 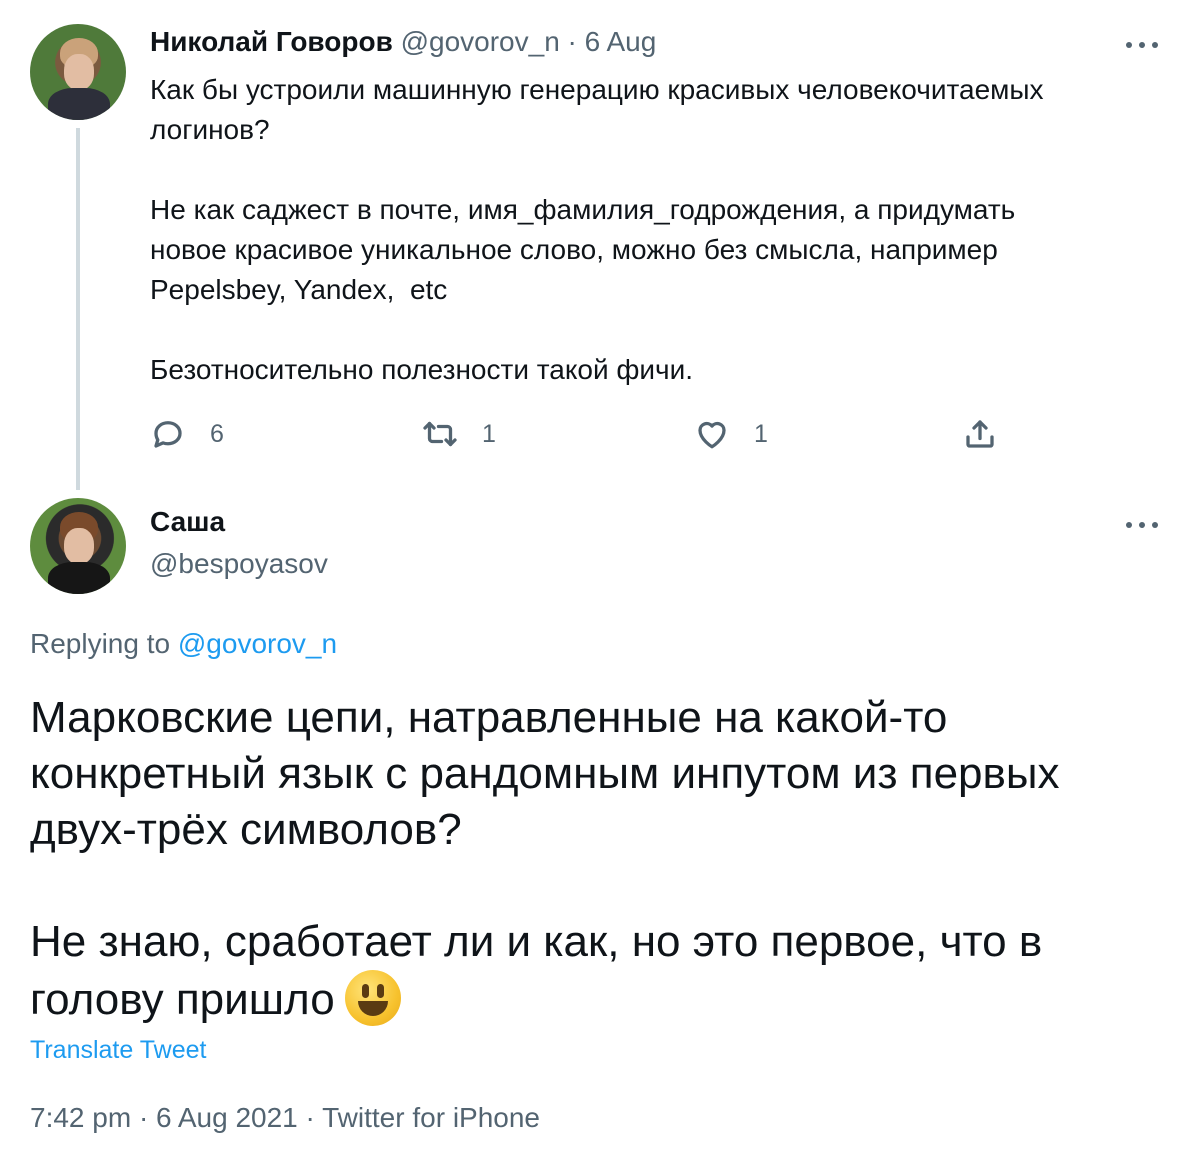 I want to click on reply-icon, so click(x=168, y=434).